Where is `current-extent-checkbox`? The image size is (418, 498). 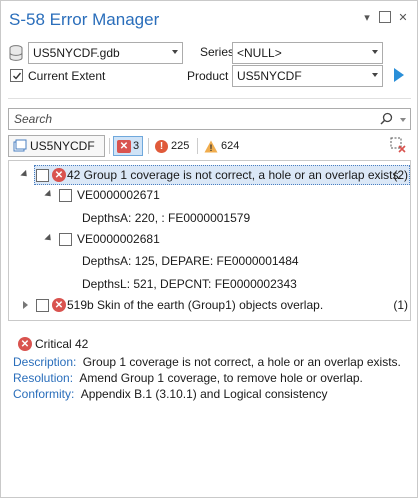
current-extent-checkbox is located at coordinates (16, 75).